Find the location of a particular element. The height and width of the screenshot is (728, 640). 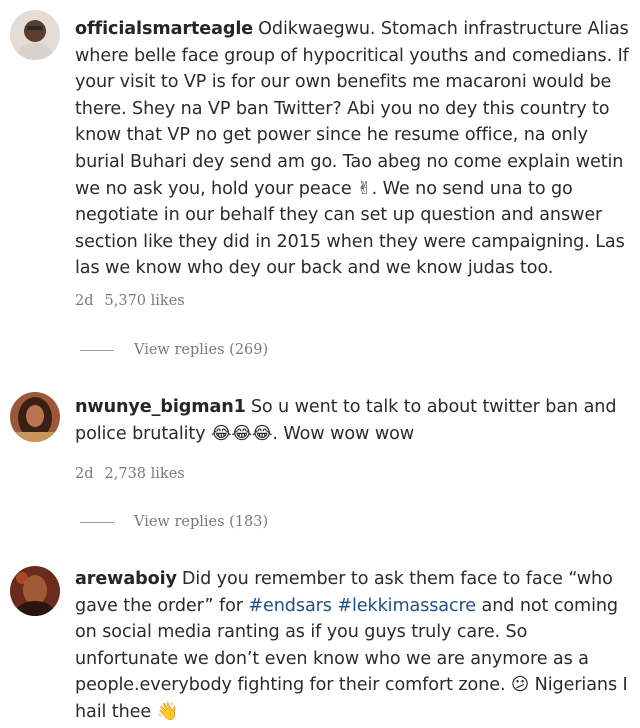

view-replies-link: View replies (183) is located at coordinates (174, 522).